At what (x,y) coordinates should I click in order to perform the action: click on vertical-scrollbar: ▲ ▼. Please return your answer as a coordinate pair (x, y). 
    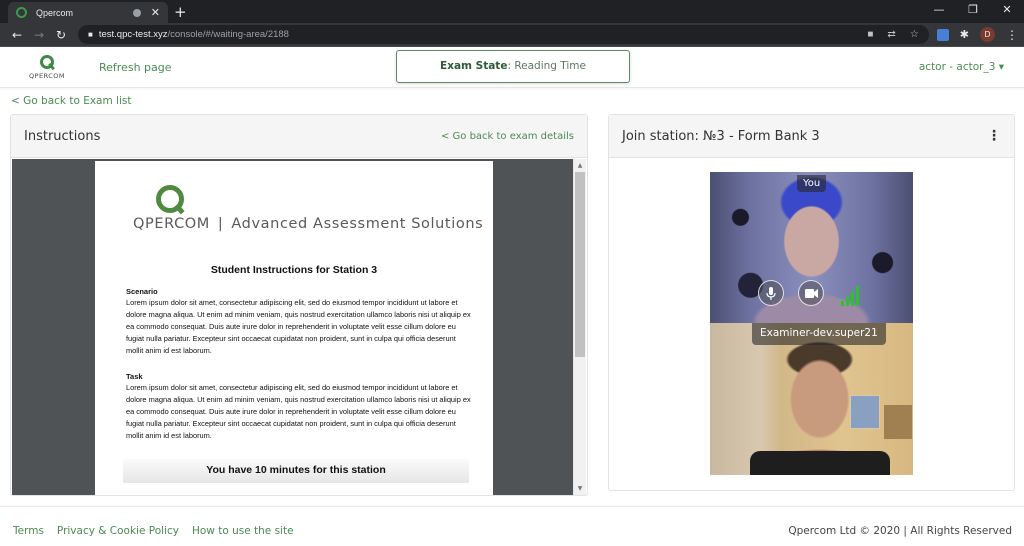
    Looking at the image, I should click on (579, 327).